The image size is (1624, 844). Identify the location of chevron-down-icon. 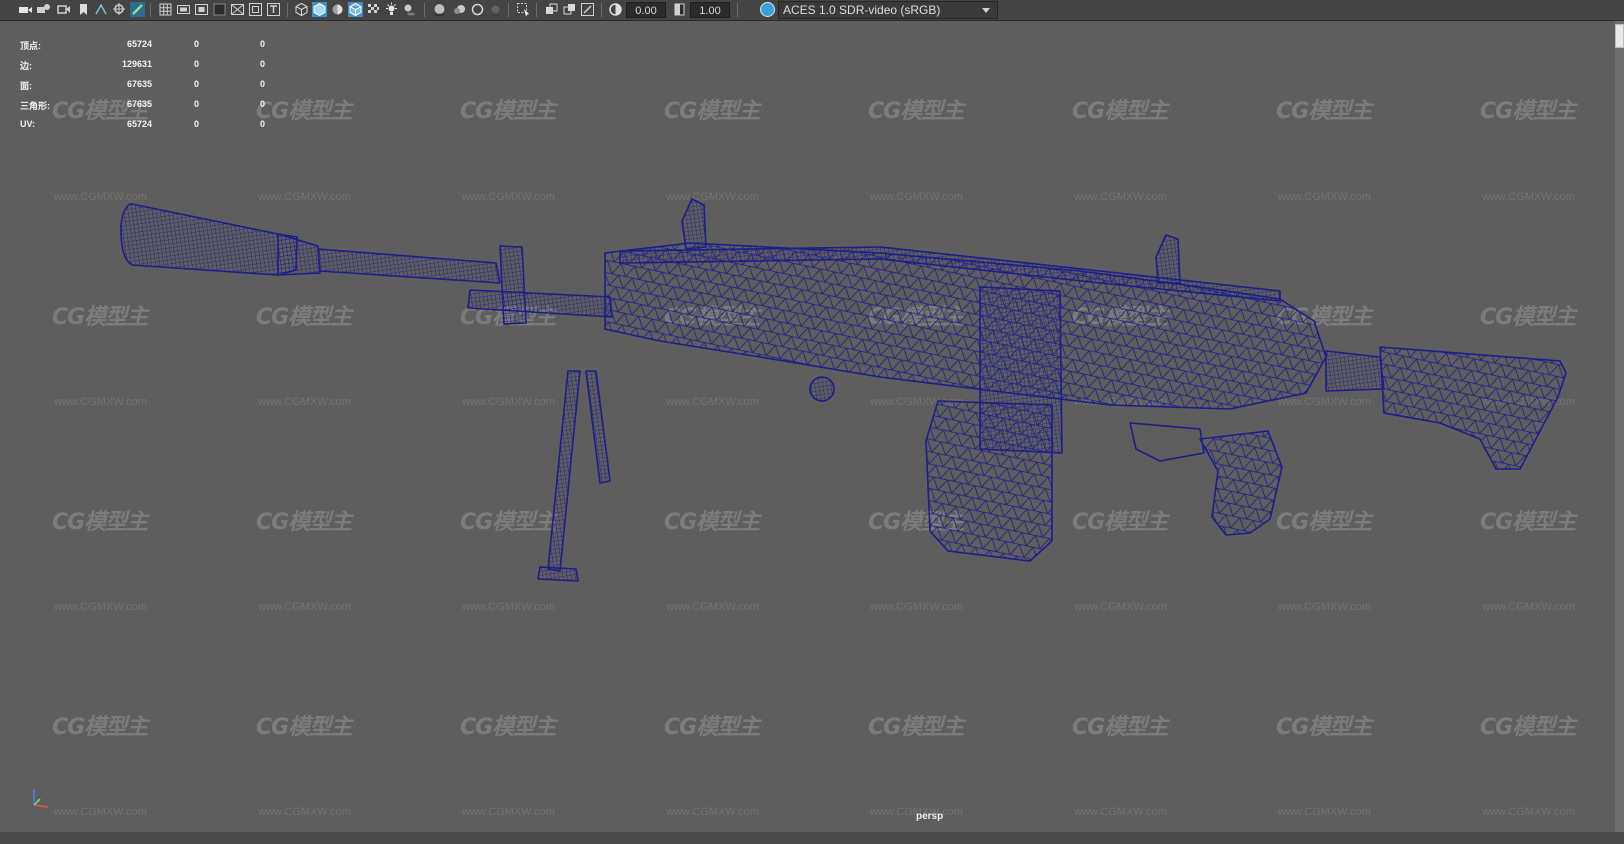
(986, 10).